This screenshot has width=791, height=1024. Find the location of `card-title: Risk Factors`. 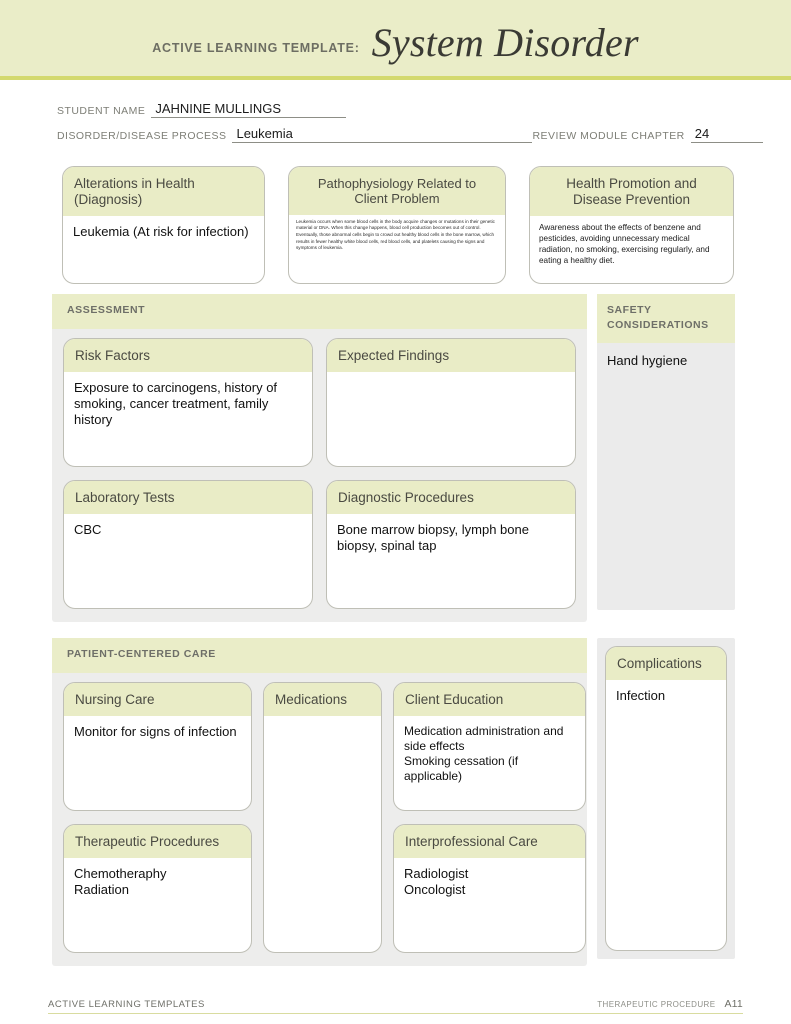

card-title: Risk Factors is located at coordinates (188, 355).